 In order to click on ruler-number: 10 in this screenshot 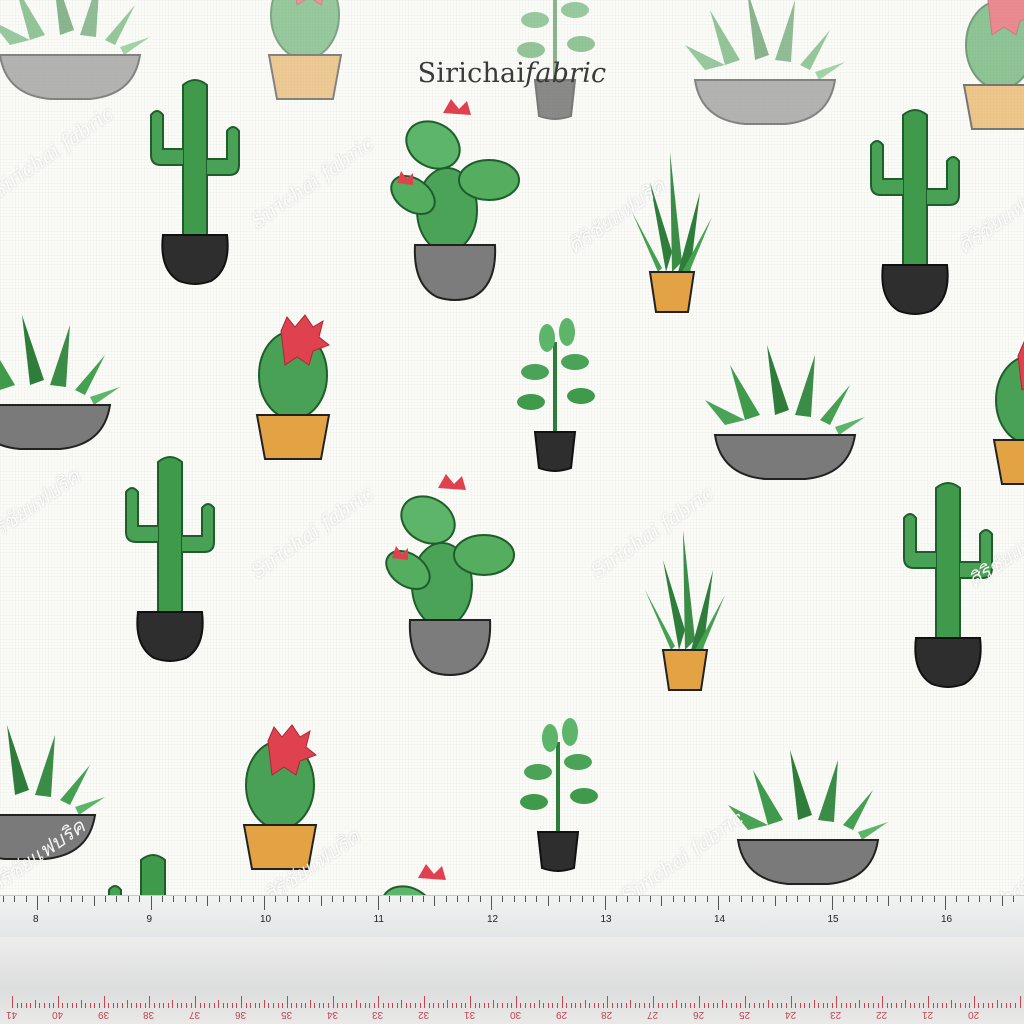, I will do `click(266, 919)`.